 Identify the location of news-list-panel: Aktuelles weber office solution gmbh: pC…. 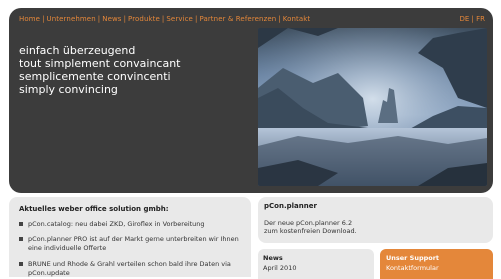
(130, 237).